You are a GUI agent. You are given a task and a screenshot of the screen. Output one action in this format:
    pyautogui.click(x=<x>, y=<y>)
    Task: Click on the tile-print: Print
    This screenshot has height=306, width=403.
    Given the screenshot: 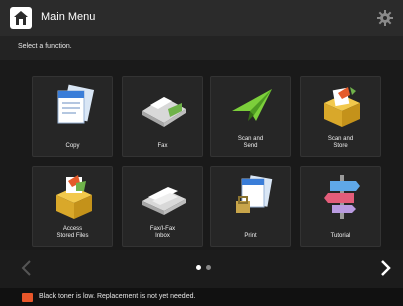 What is the action you would take?
    pyautogui.click(x=250, y=206)
    